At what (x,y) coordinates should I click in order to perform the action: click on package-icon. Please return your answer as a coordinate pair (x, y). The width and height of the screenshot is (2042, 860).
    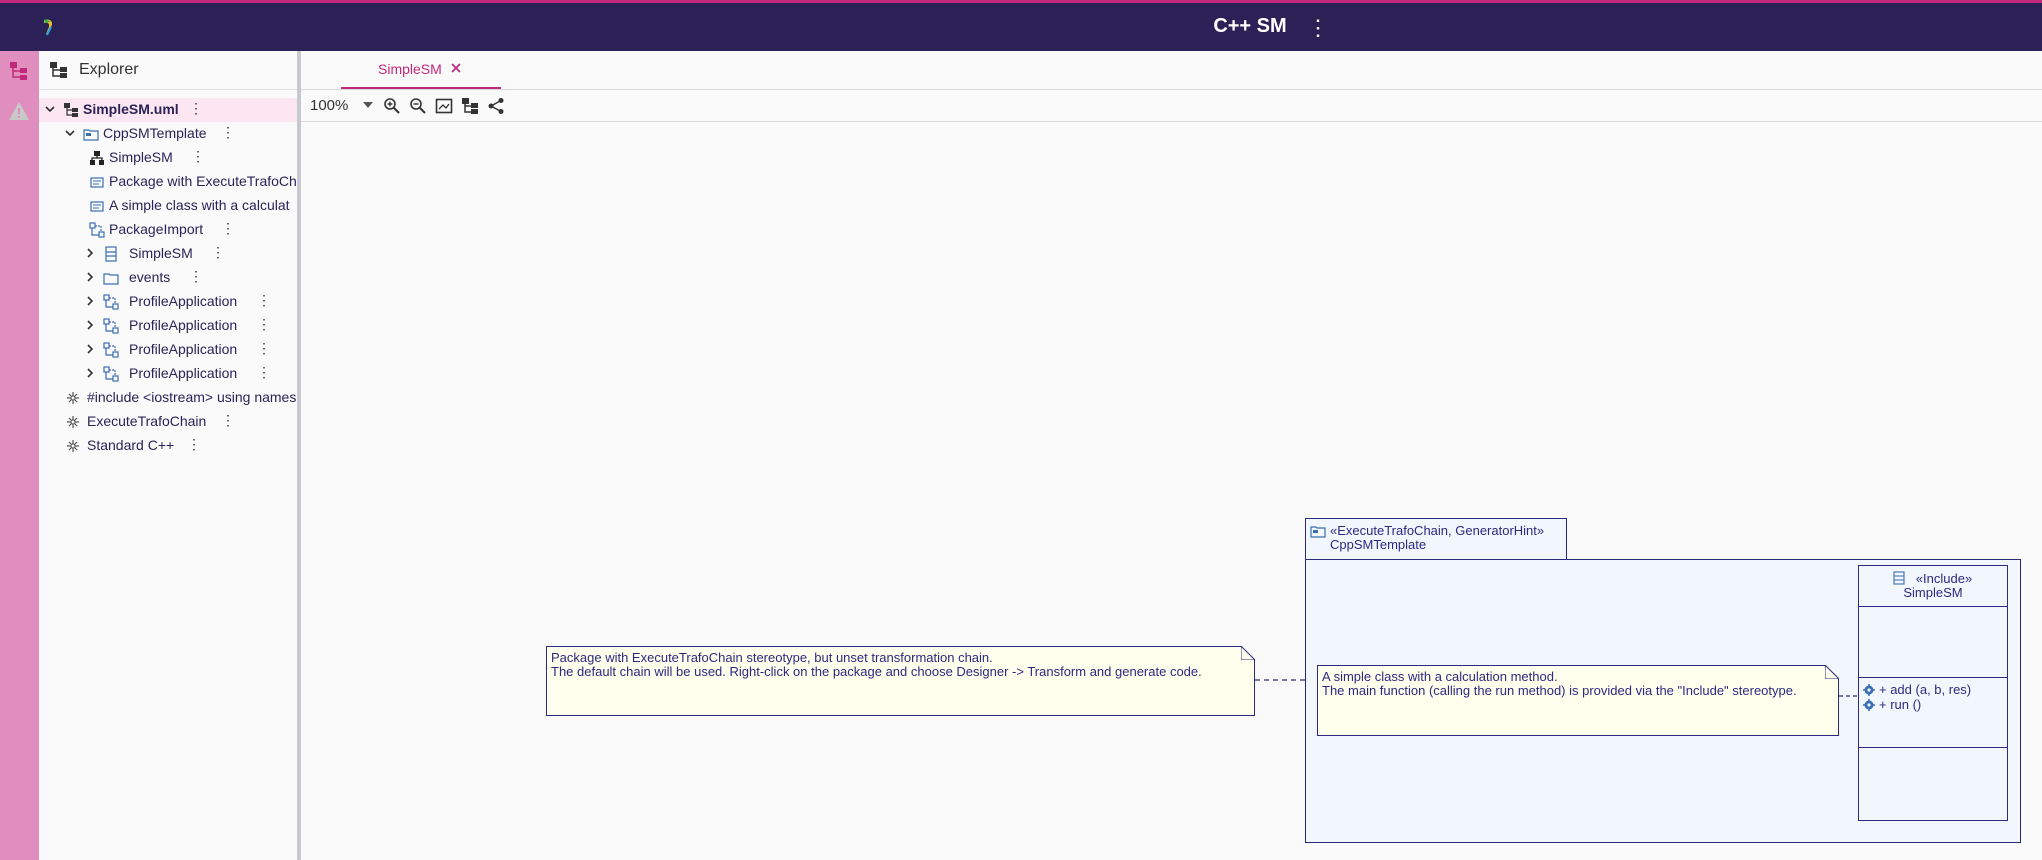
    Looking at the image, I should click on (91, 135).